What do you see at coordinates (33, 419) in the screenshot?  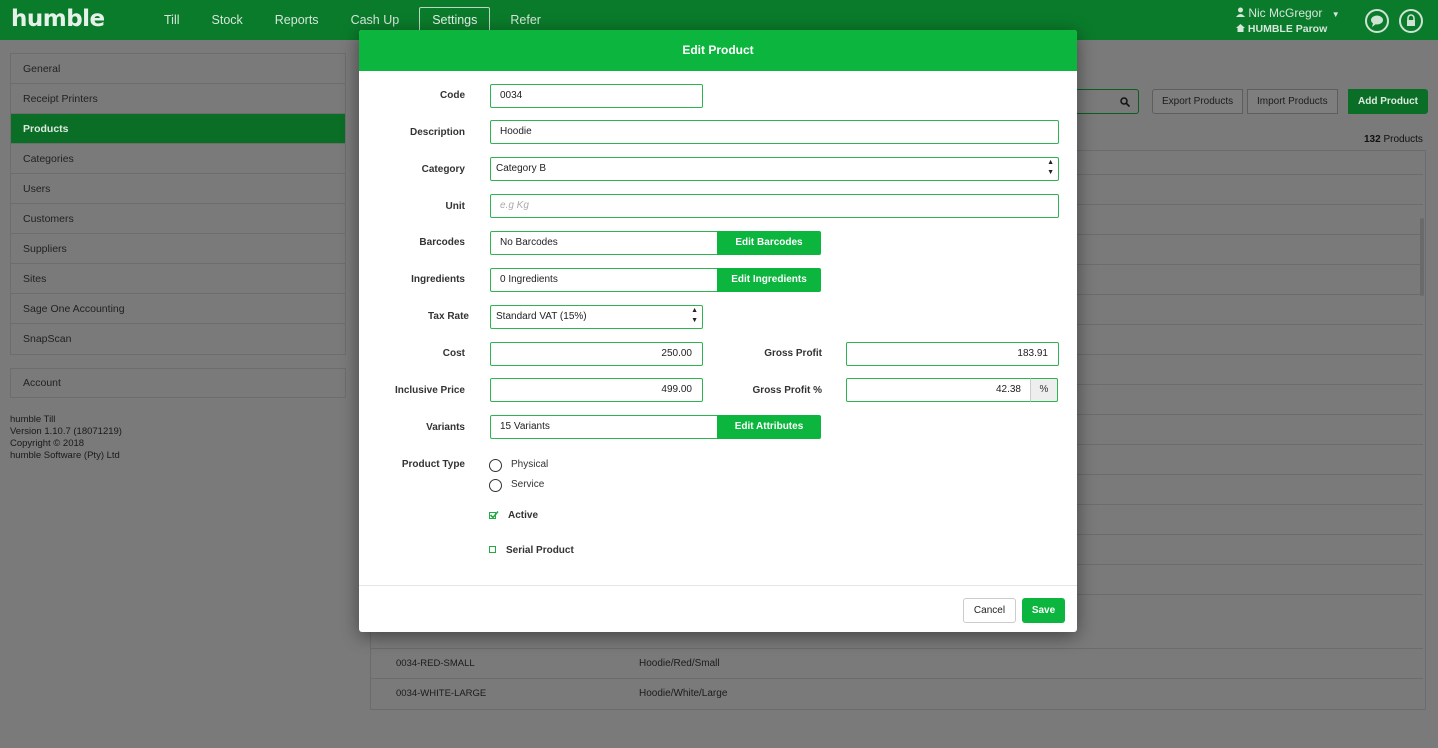 I see `app-name: humble Till` at bounding box center [33, 419].